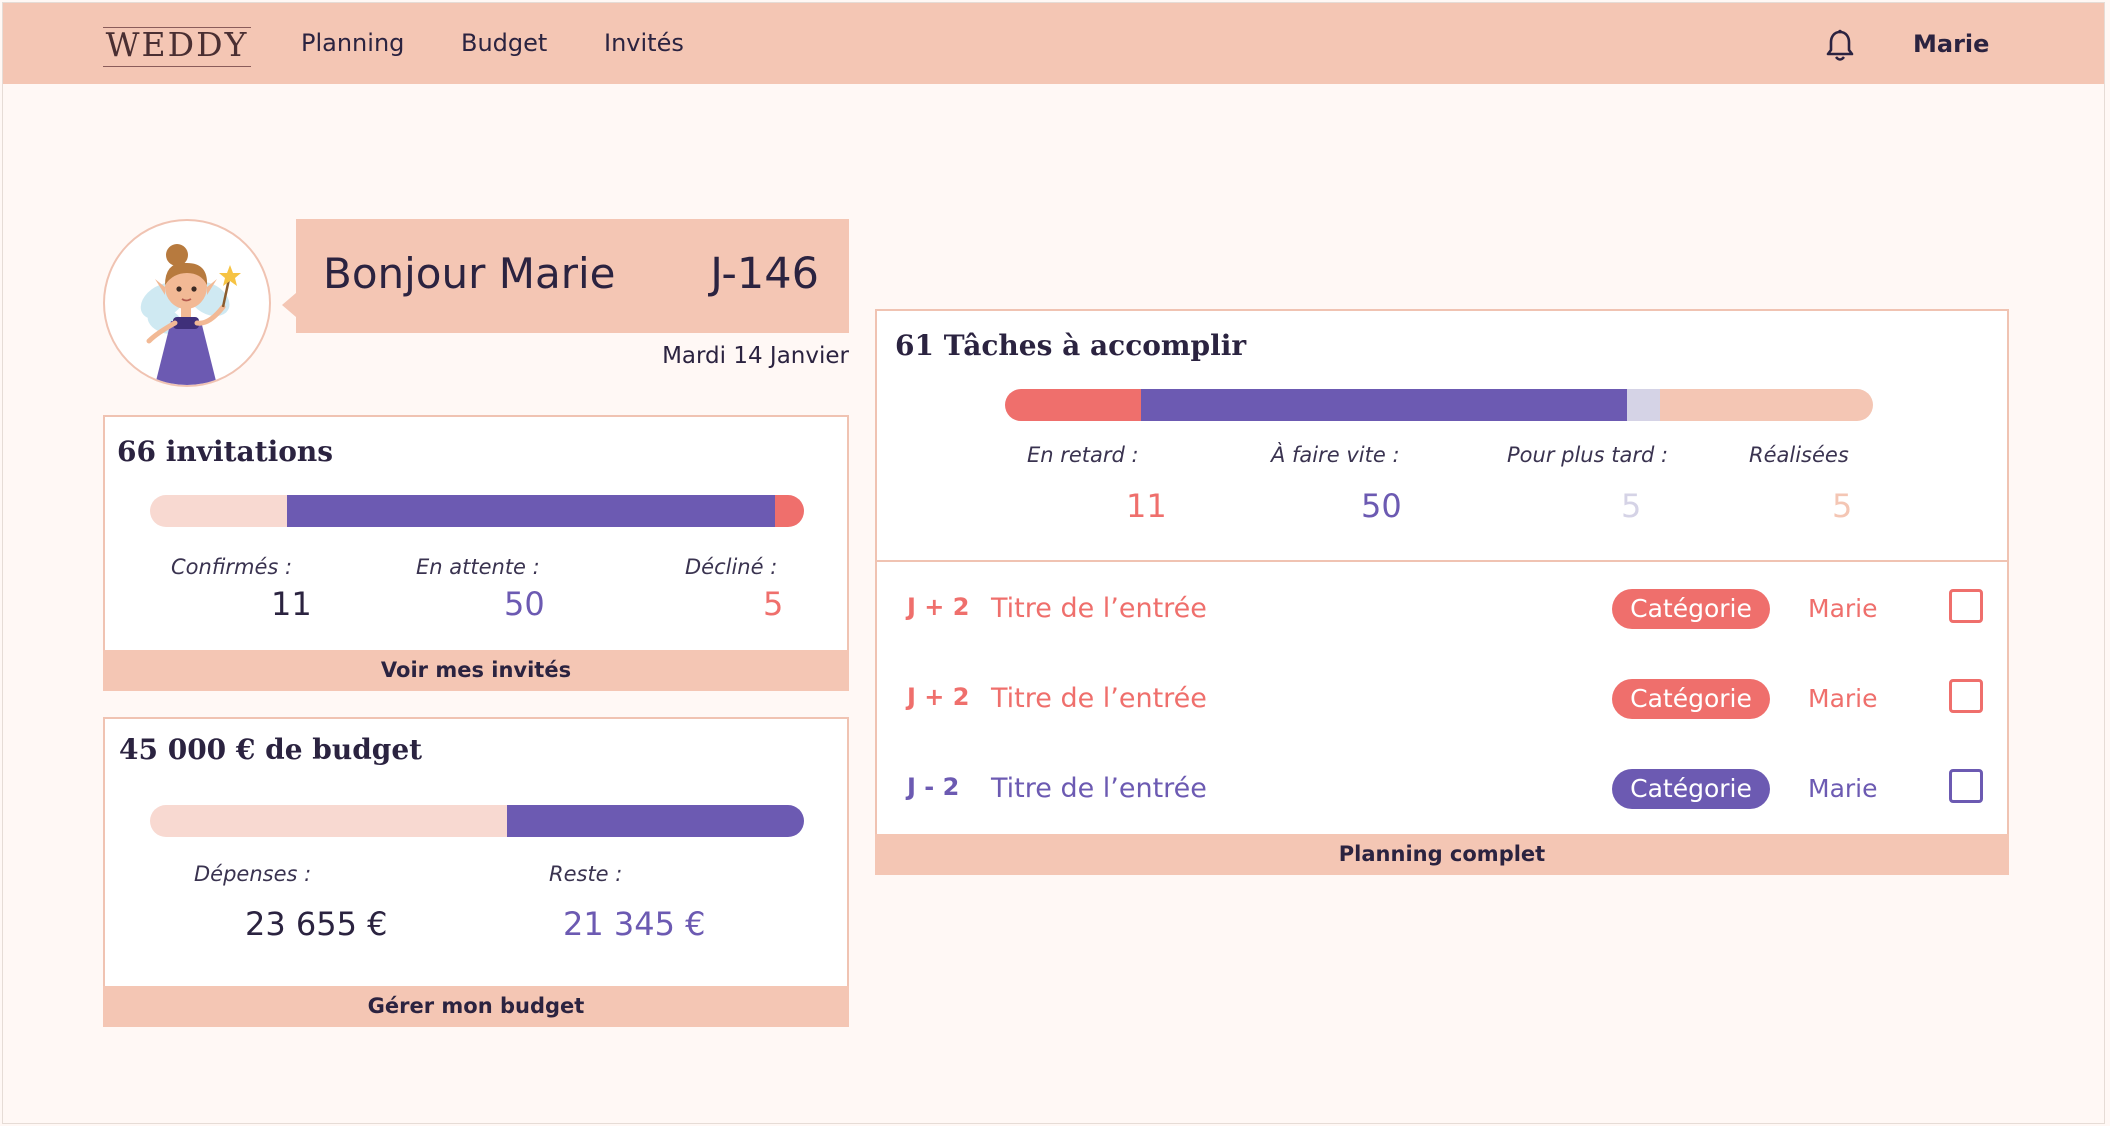 This screenshot has height=1126, width=2110. I want to click on nav-planning: Planning, so click(352, 43).